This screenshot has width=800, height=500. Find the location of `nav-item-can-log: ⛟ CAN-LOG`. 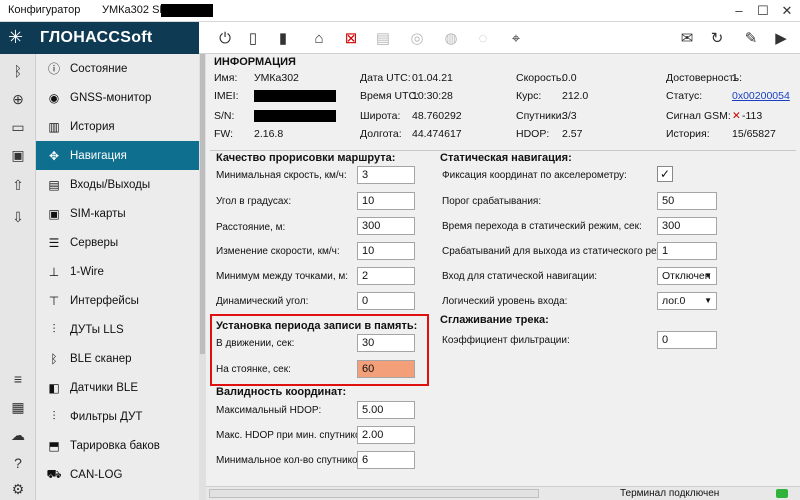

nav-item-can-log: ⛟ CAN-LOG is located at coordinates (117, 474).